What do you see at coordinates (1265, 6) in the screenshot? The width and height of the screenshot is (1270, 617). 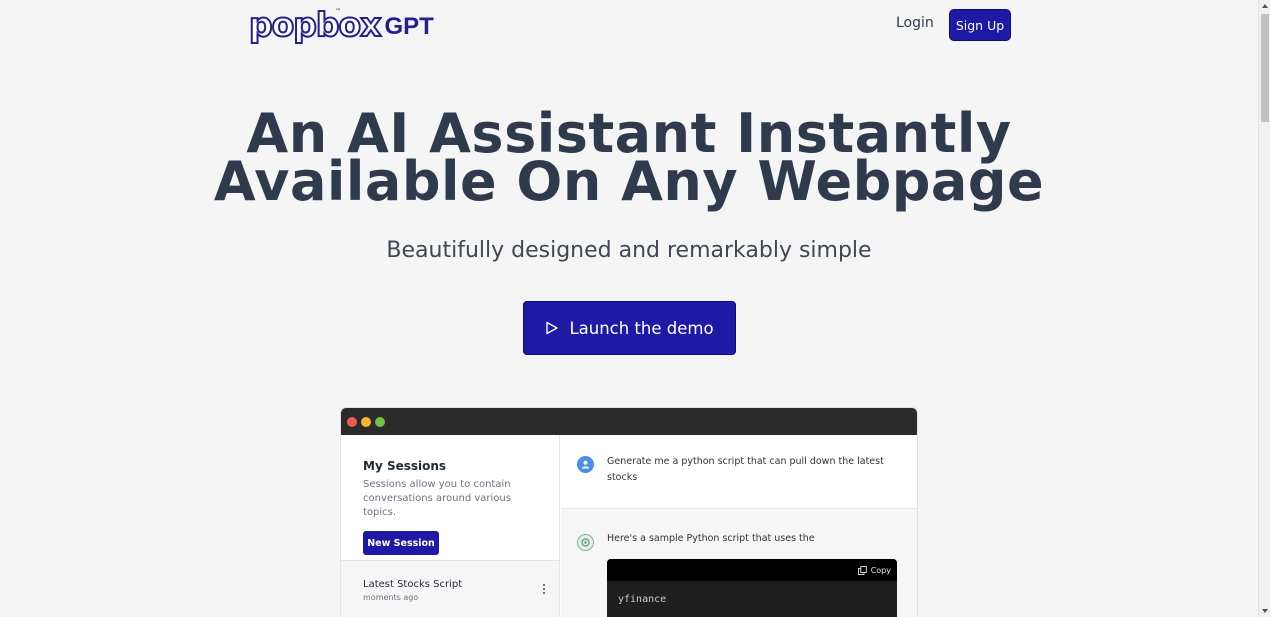 I see `scroll-up-arrow-icon` at bounding box center [1265, 6].